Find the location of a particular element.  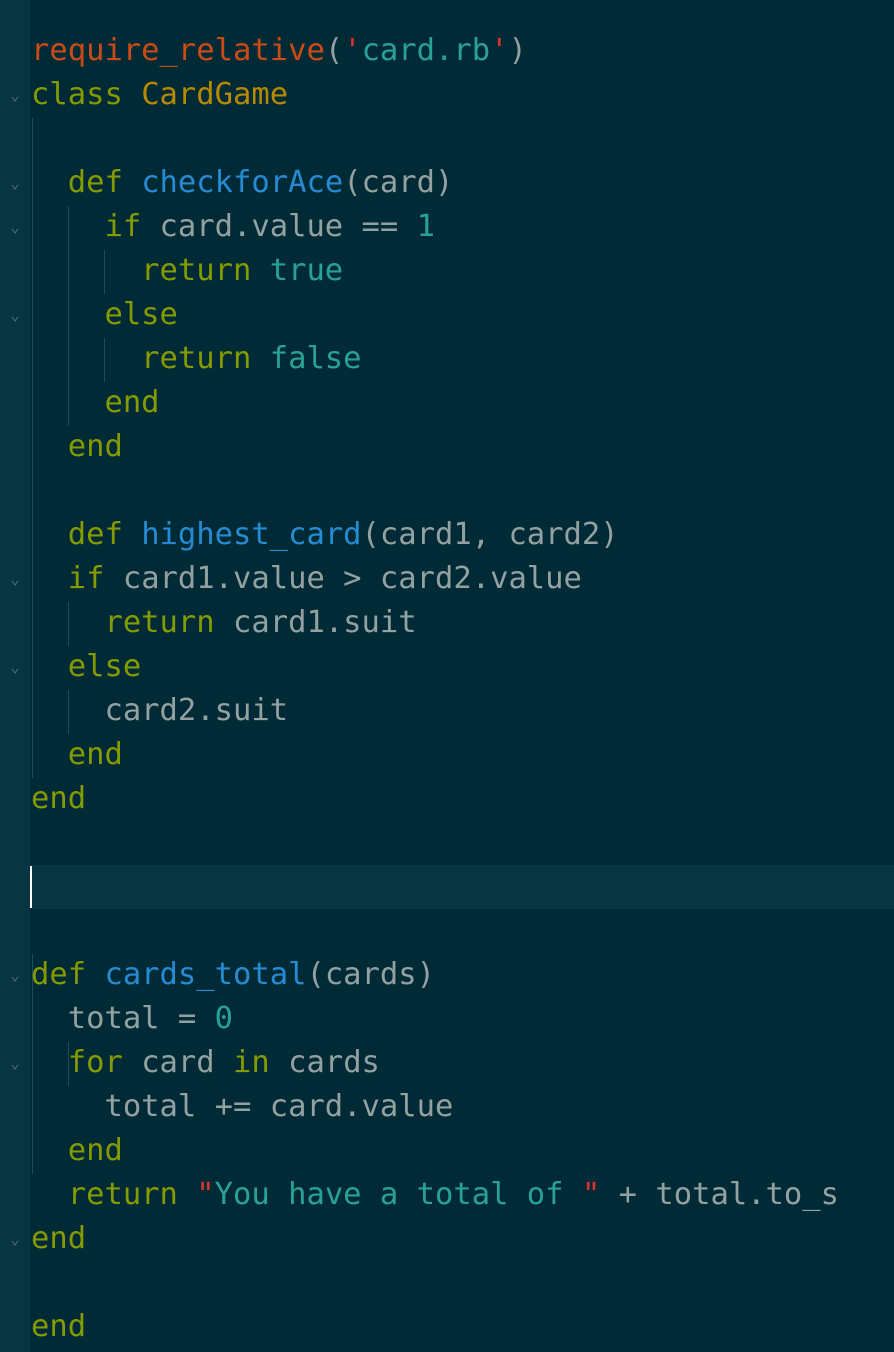

code-text: if card.value == 1 is located at coordinates (233, 227).